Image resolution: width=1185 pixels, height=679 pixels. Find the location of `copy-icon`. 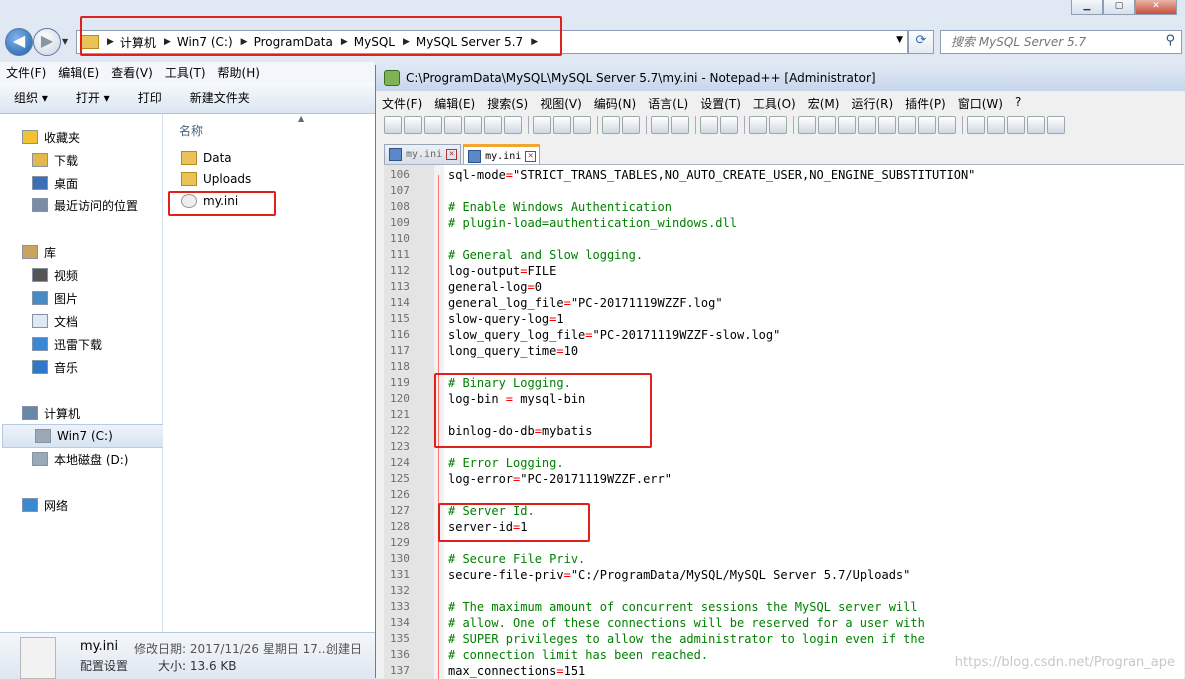

copy-icon is located at coordinates (562, 125).